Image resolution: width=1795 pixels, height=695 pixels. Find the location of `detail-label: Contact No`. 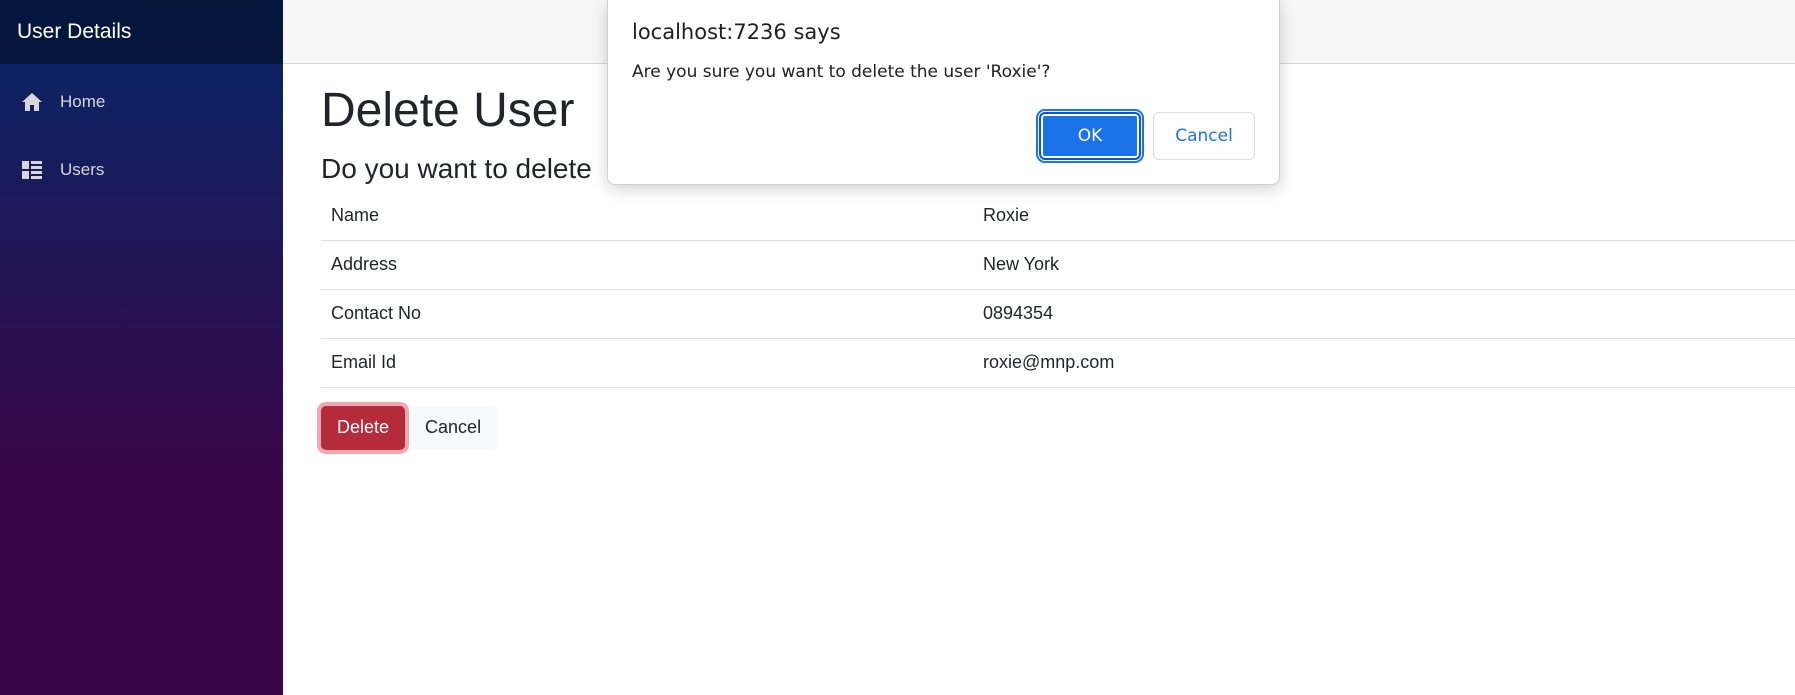

detail-label: Contact No is located at coordinates (647, 314).